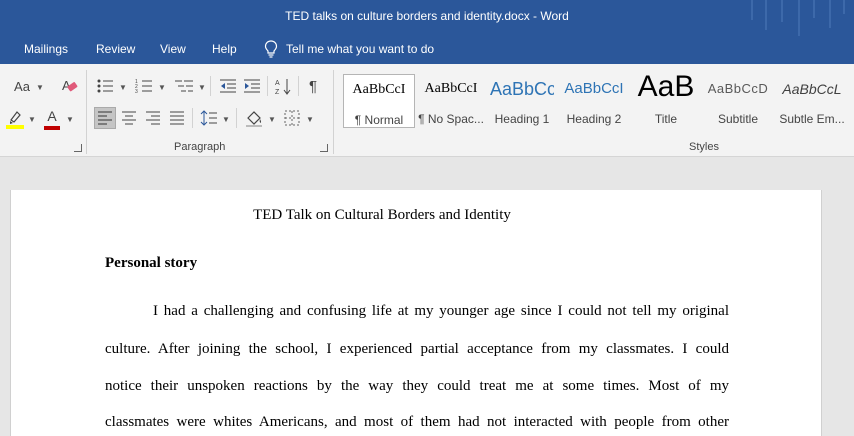 The image size is (854, 436). I want to click on line-spacing-icon, so click(208, 118).